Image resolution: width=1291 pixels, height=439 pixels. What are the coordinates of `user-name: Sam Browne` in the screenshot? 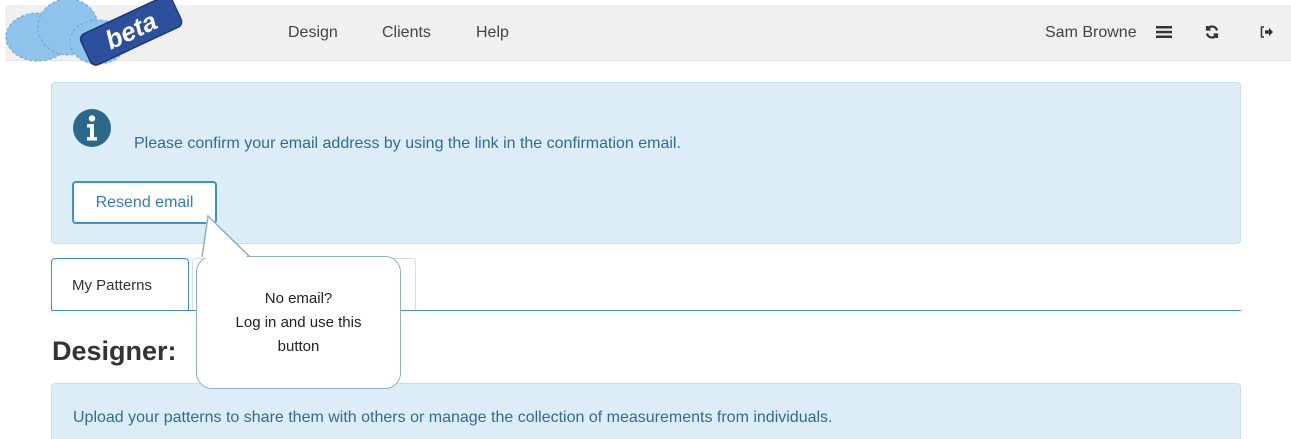 It's located at (1091, 33).